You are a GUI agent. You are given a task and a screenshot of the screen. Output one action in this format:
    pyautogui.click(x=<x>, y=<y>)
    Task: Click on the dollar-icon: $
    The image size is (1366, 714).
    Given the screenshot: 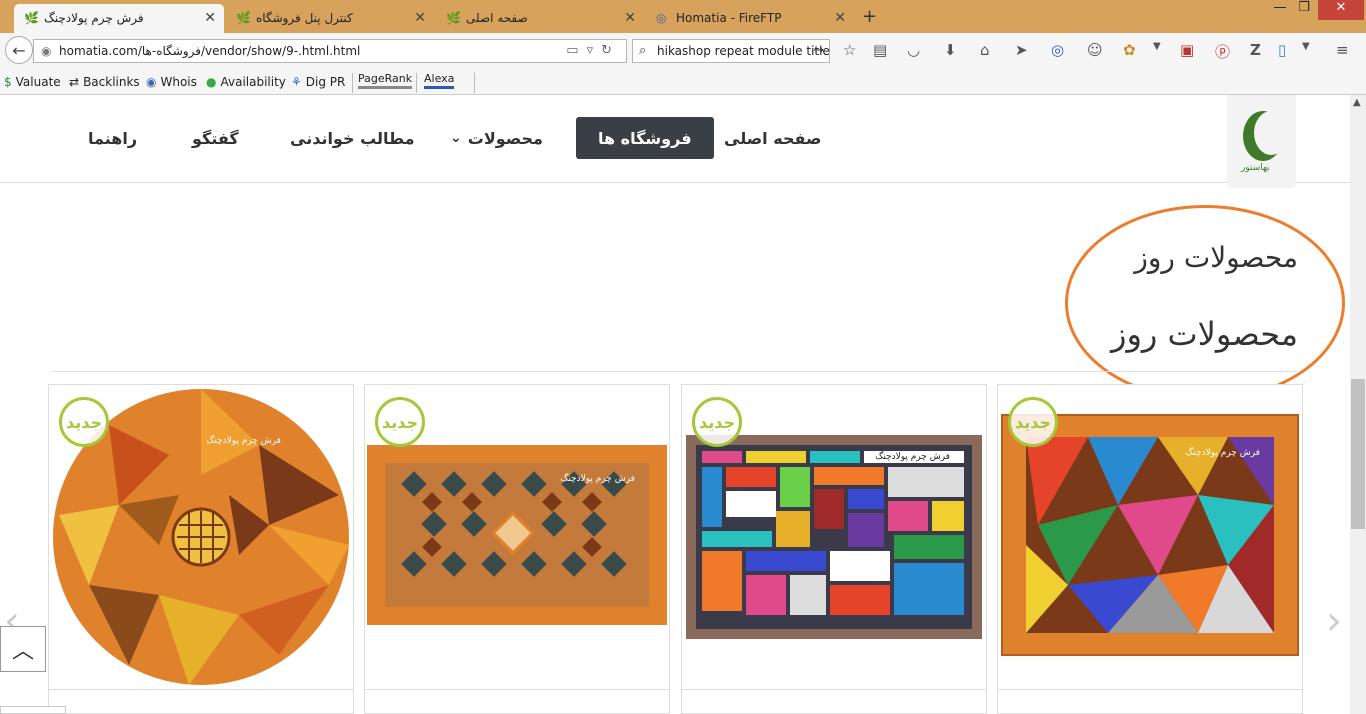 What is the action you would take?
    pyautogui.click(x=8, y=82)
    